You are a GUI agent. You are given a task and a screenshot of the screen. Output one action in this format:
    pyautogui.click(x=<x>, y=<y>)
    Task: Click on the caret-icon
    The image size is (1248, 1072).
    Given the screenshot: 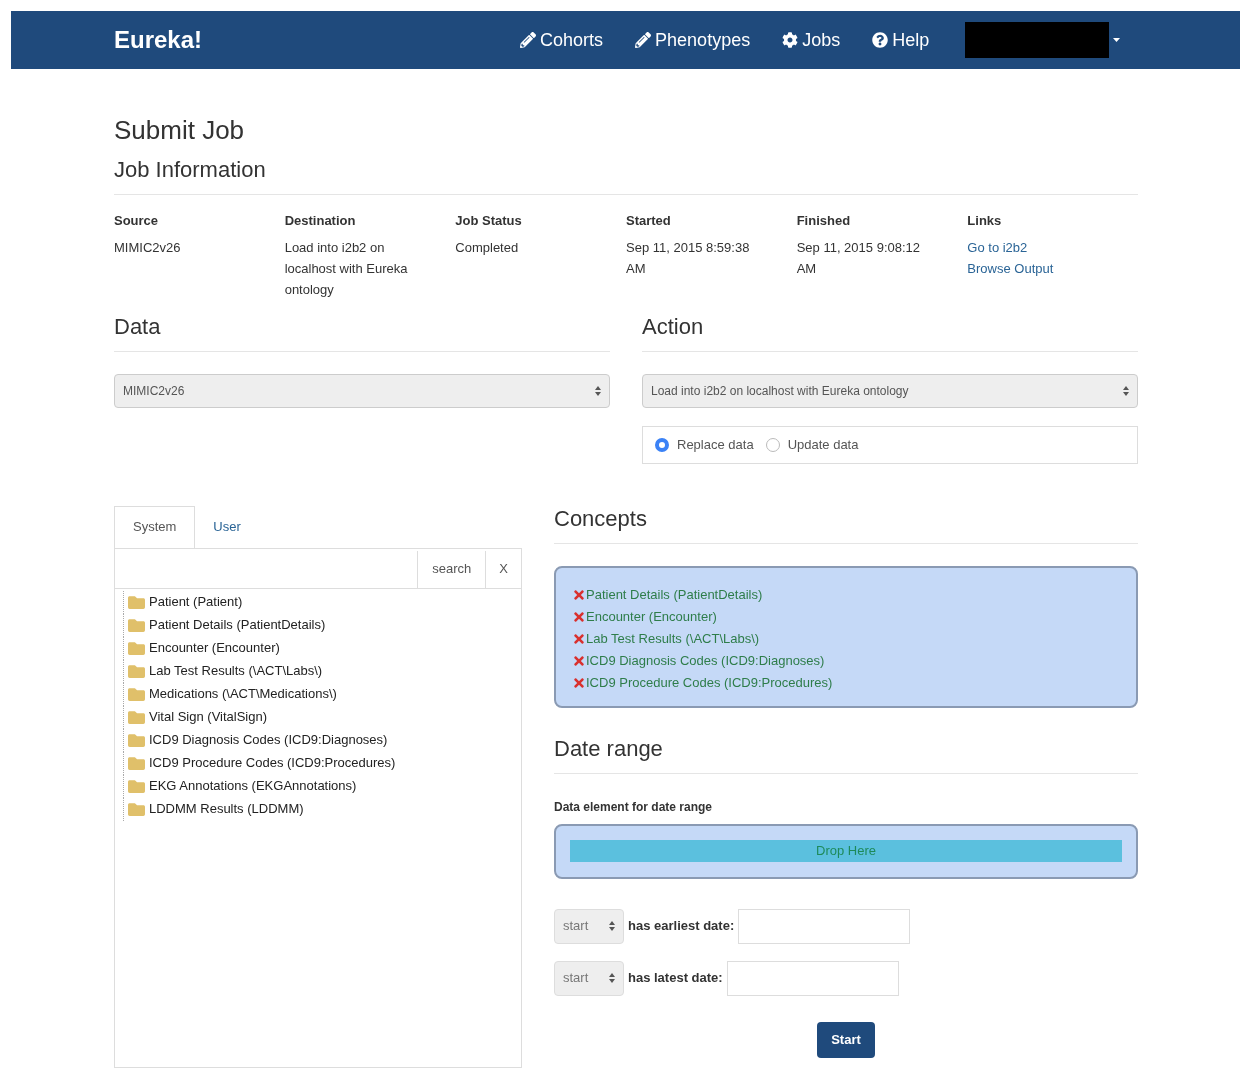 What is the action you would take?
    pyautogui.click(x=1117, y=40)
    